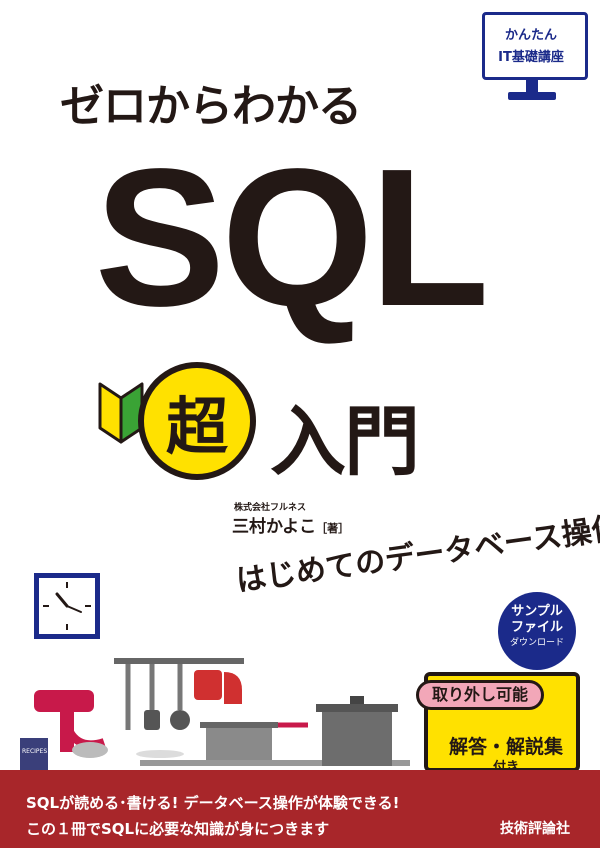 The width and height of the screenshot is (600, 848). Describe the element at coordinates (196, 426) in the screenshot. I see `super-char: 超` at that location.